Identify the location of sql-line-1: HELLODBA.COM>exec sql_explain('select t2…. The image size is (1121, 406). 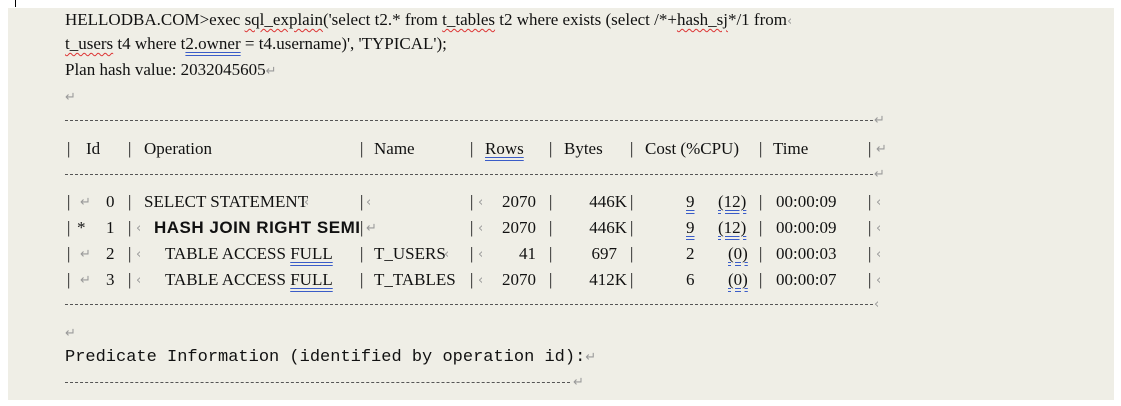
(428, 21).